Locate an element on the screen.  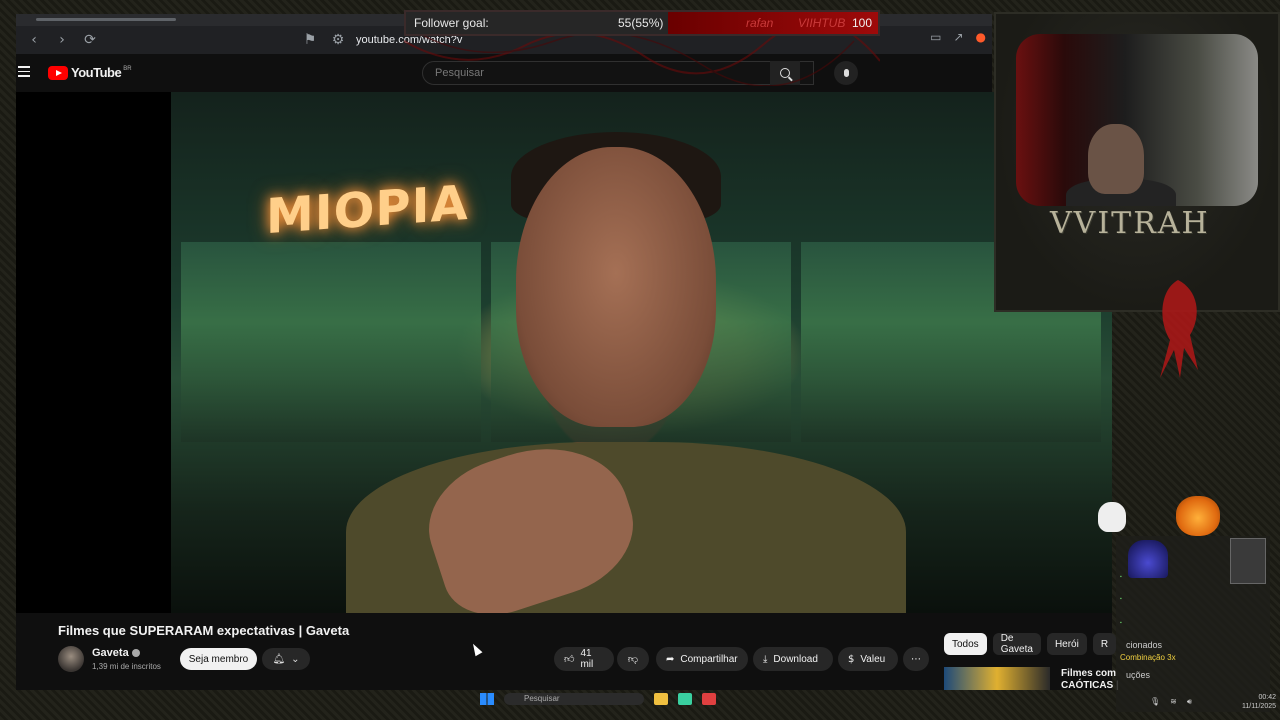
download-button: ⤓ Download is located at coordinates (793, 659).